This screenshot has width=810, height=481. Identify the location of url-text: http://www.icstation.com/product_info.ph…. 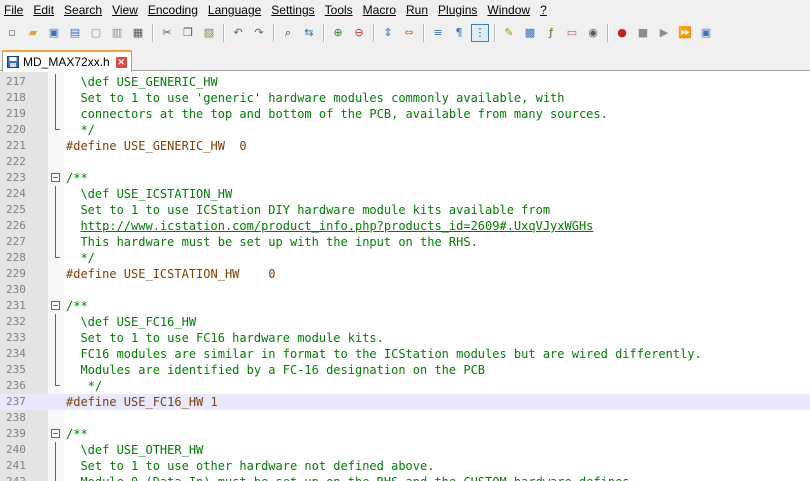
(329, 226).